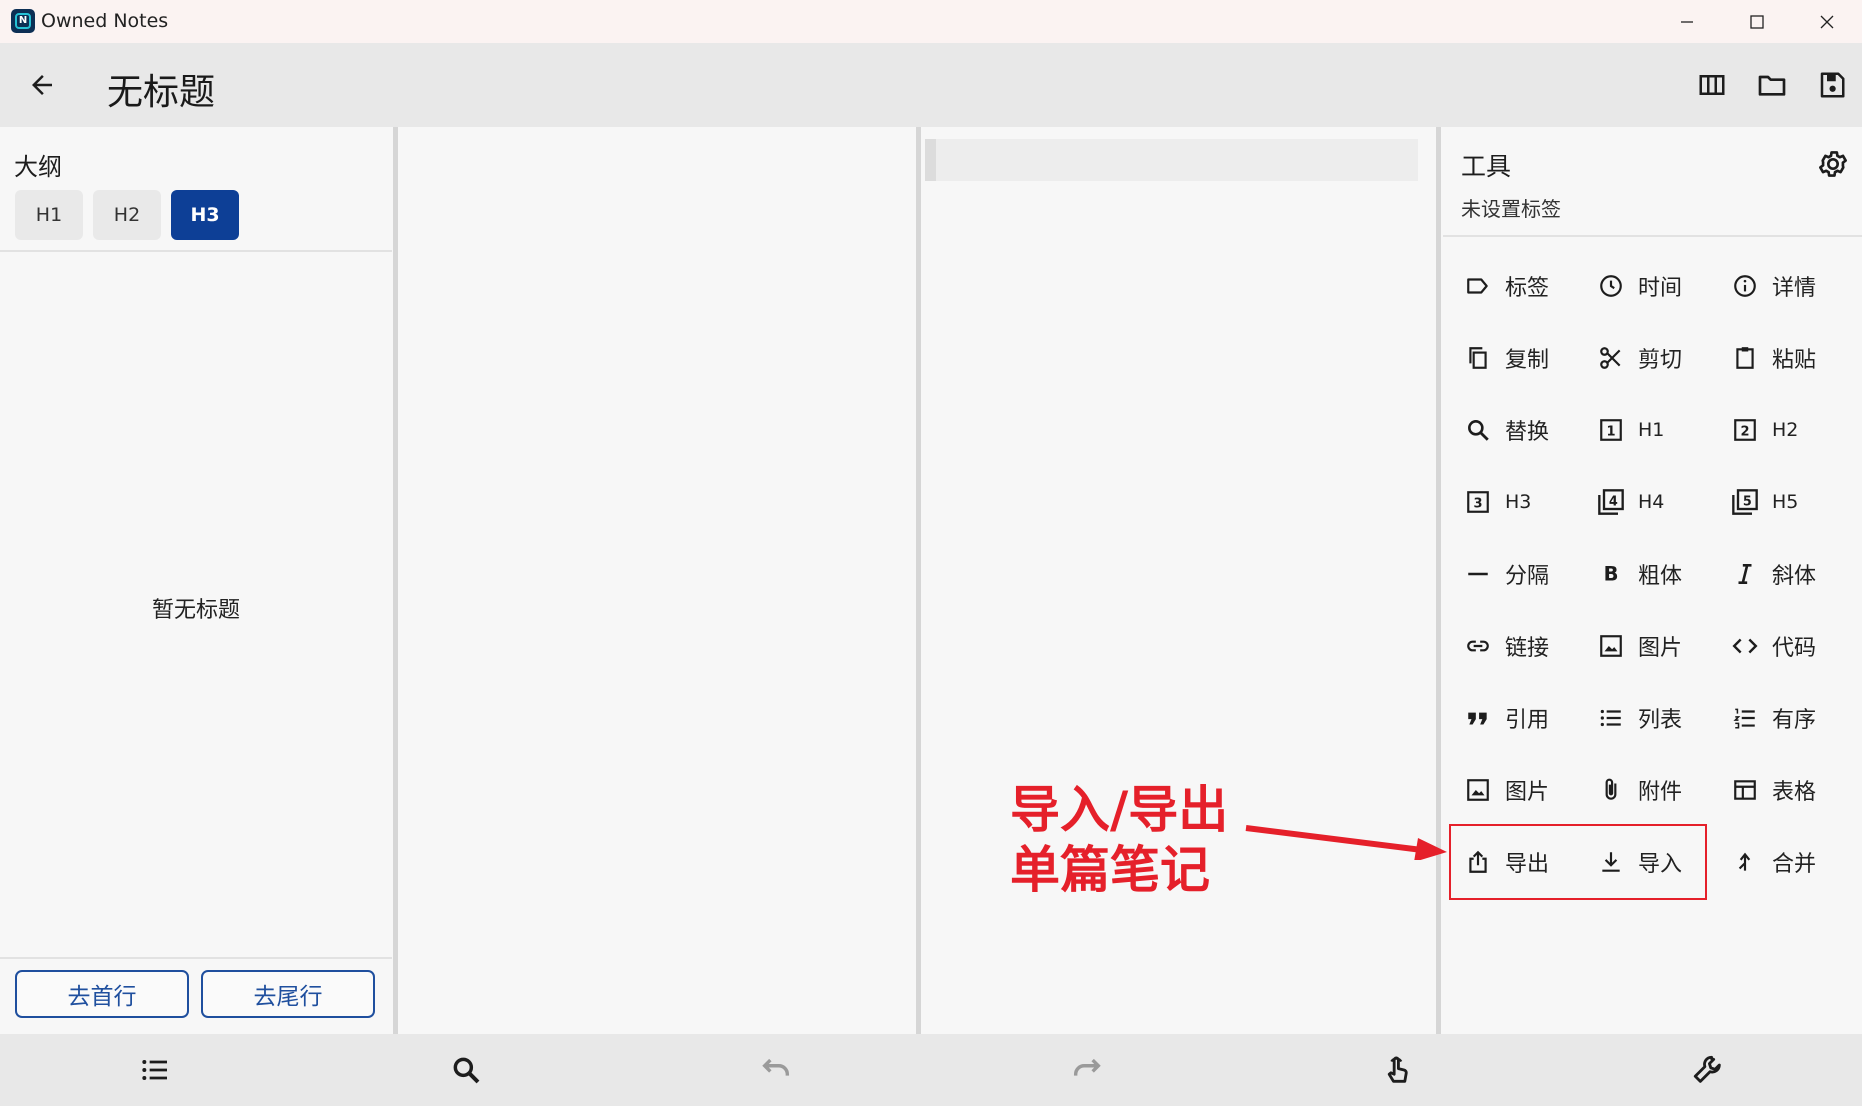 This screenshot has width=1862, height=1106. What do you see at coordinates (1745, 718) in the screenshot?
I see `numbered-list-icon` at bounding box center [1745, 718].